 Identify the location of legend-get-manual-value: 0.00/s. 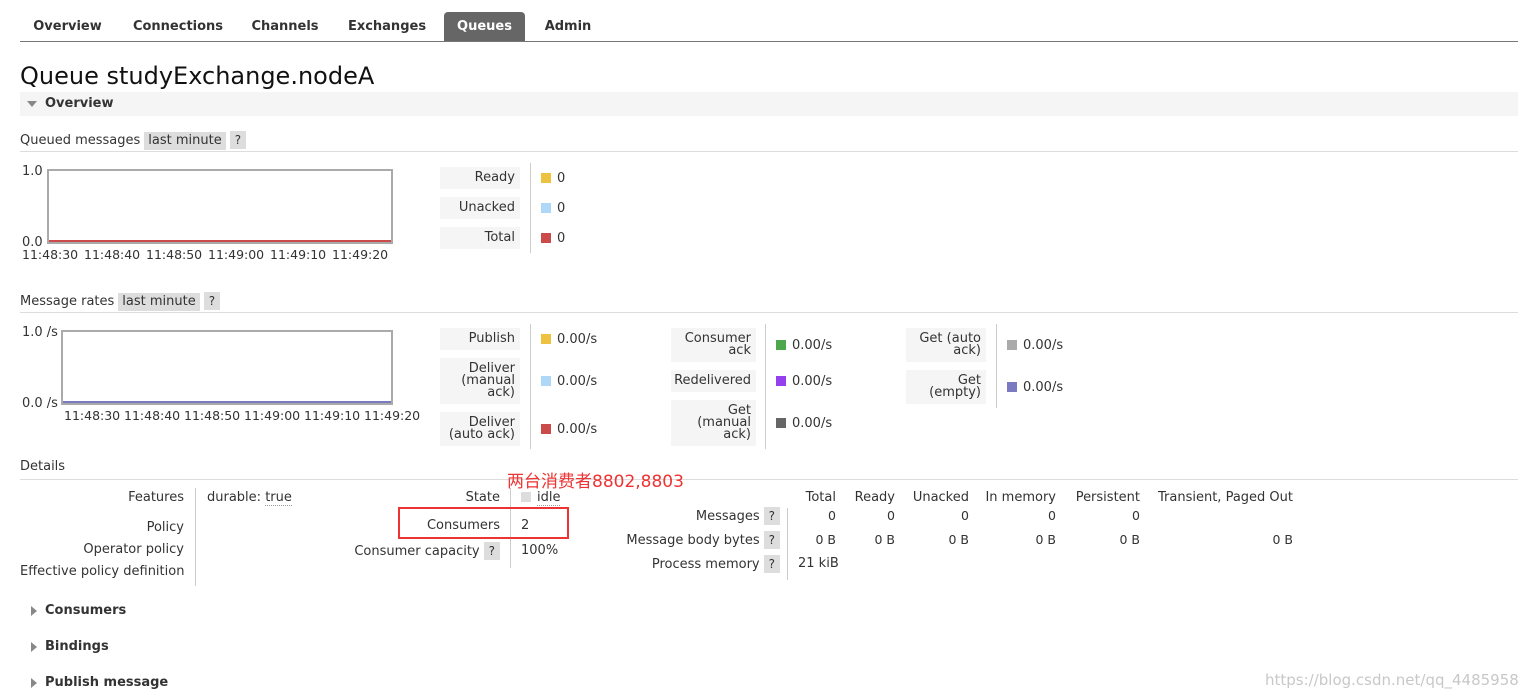
(804, 423).